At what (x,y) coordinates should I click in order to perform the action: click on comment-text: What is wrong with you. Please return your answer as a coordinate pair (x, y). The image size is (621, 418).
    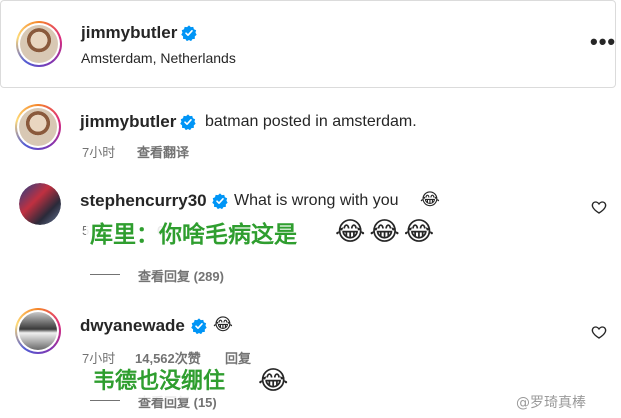
    Looking at the image, I should click on (316, 200).